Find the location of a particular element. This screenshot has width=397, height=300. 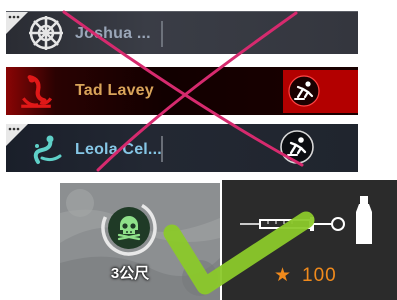

star-icon: ★ is located at coordinates (283, 275).